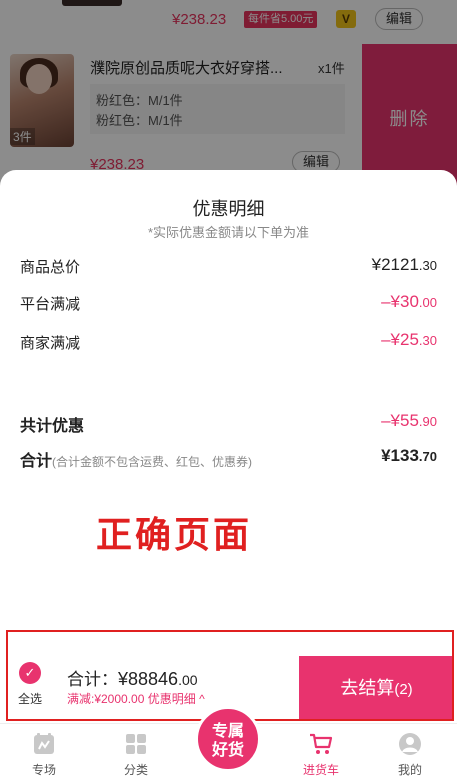 This screenshot has width=457, height=779. I want to click on cart-icon, so click(321, 743).